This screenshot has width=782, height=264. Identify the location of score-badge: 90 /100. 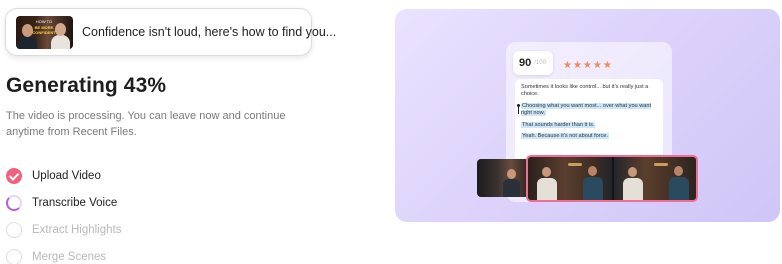
(533, 63).